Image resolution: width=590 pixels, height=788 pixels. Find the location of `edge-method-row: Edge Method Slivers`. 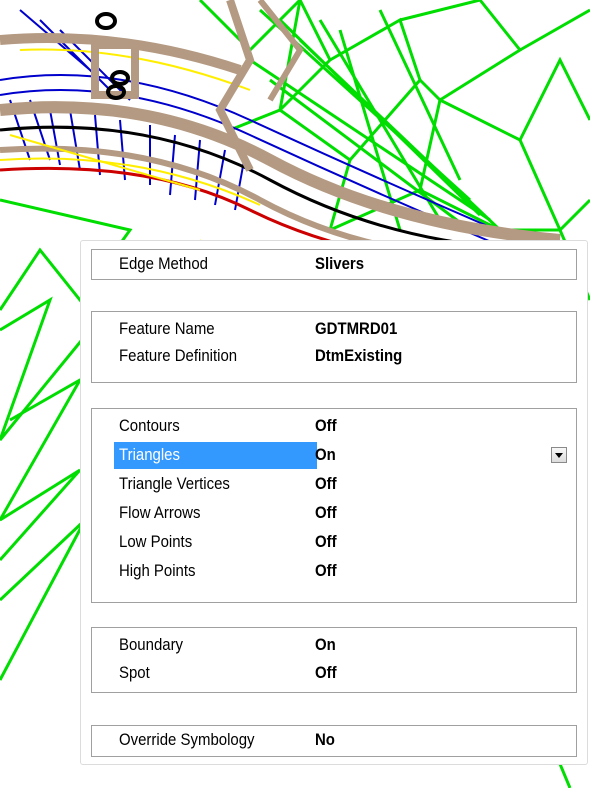

edge-method-row: Edge Method Slivers is located at coordinates (334, 264).